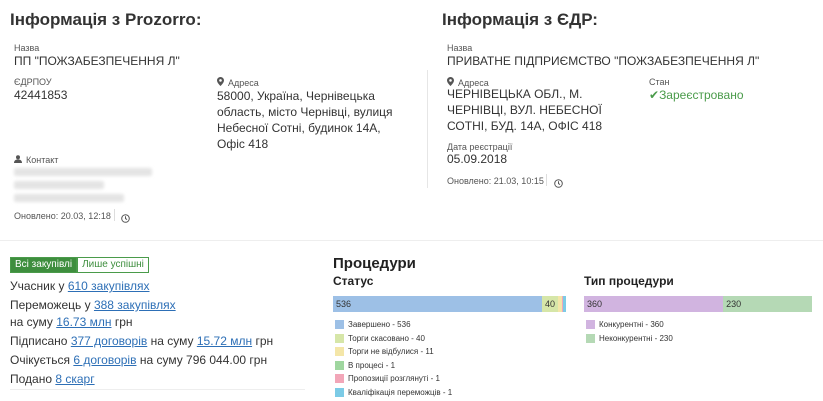  I want to click on legend-label: Конкурентні - 360, so click(631, 324).